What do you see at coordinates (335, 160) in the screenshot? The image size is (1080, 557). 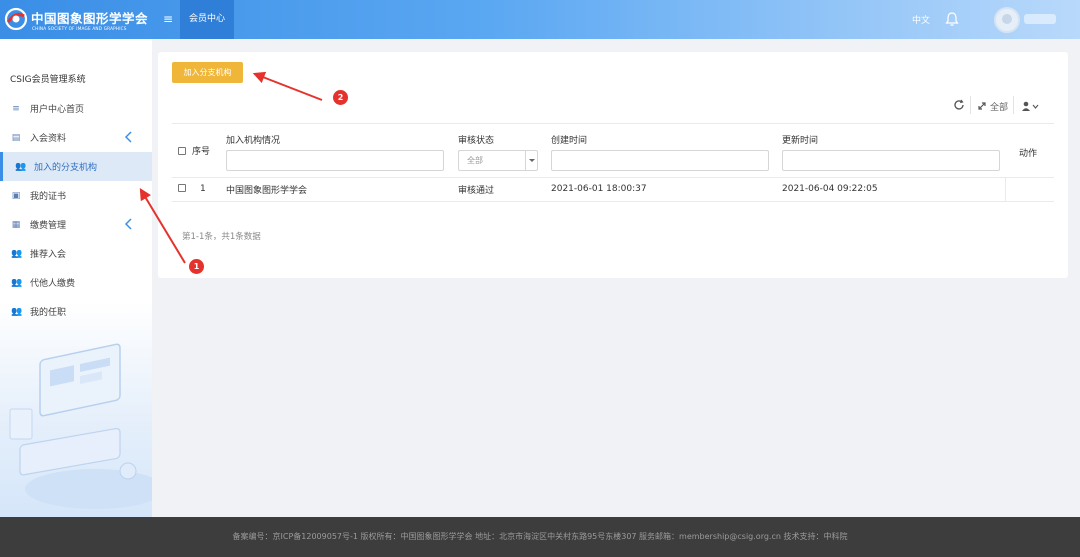 I see `org-filter-input` at bounding box center [335, 160].